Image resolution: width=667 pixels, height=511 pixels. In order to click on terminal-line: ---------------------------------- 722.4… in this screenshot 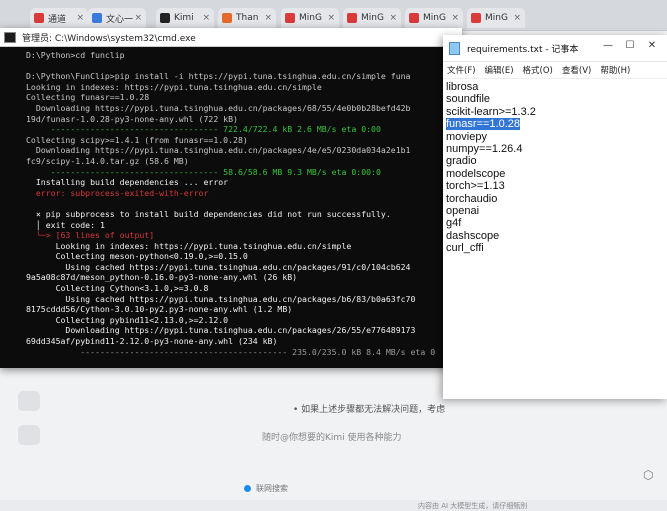, I will do `click(203, 129)`.